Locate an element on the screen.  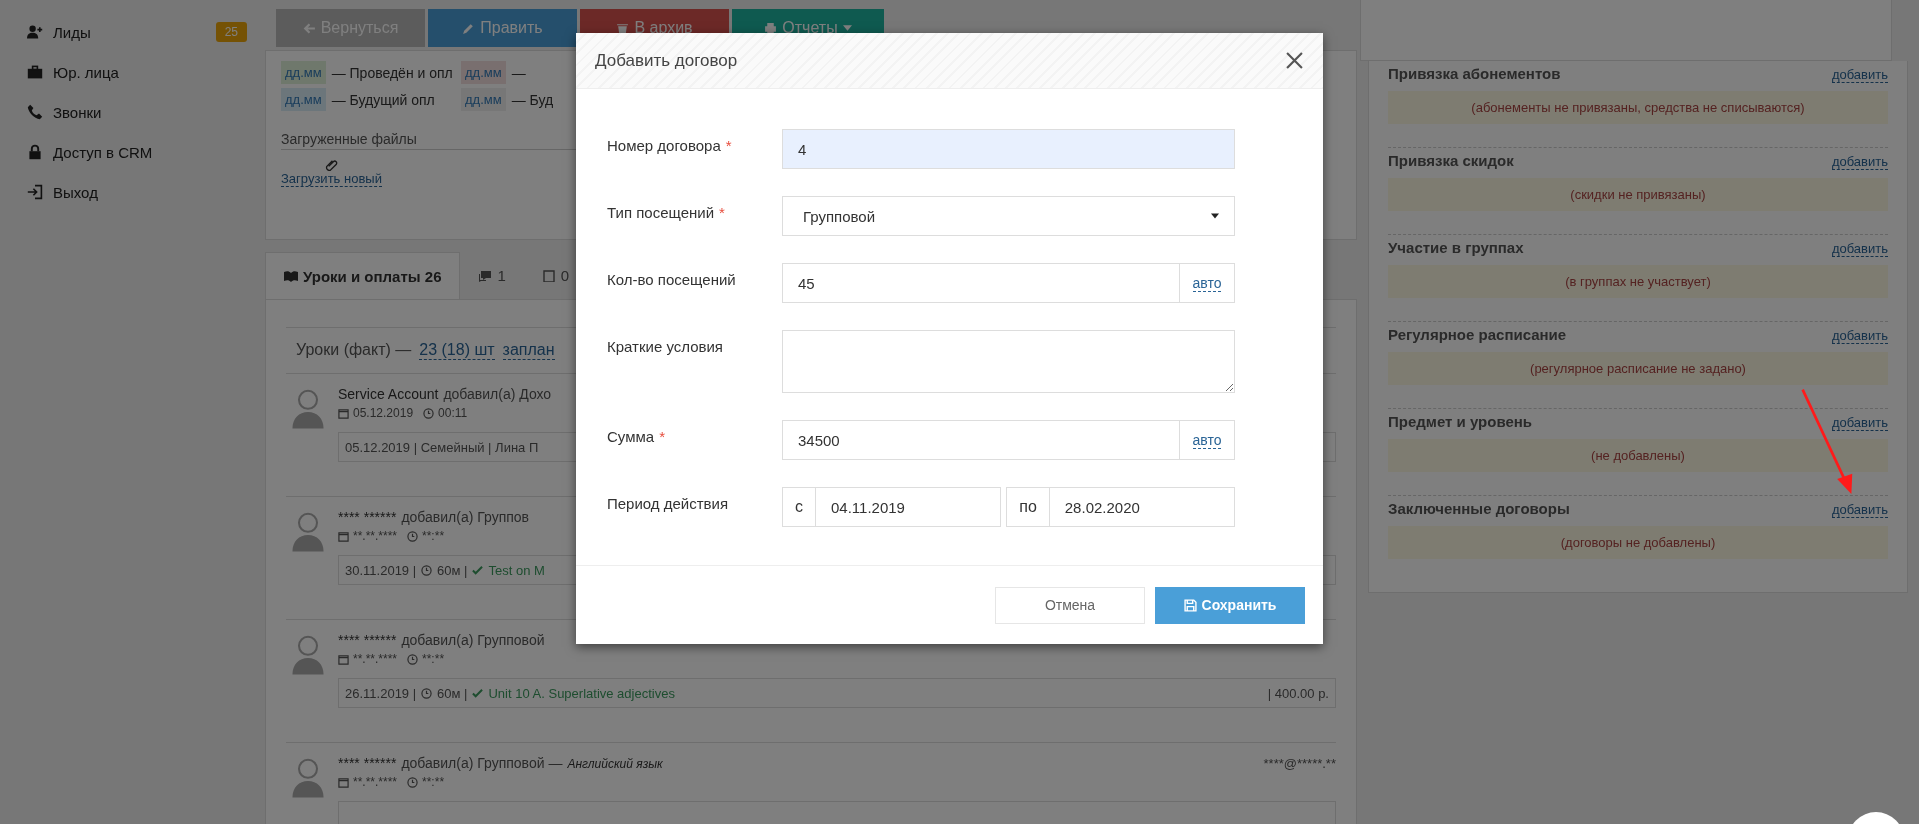
sidebar-item: Лиды 25 is located at coordinates (132, 32).